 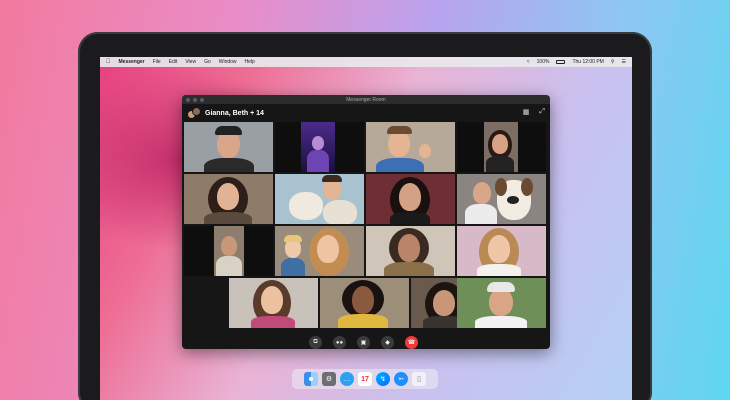 What do you see at coordinates (528, 62) in the screenshot?
I see `wifi-icon: ≈` at bounding box center [528, 62].